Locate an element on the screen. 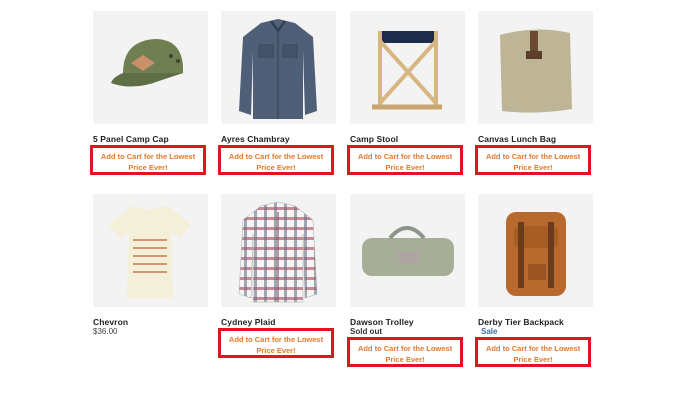  product-title: Ayres Chambray is located at coordinates (282, 139).